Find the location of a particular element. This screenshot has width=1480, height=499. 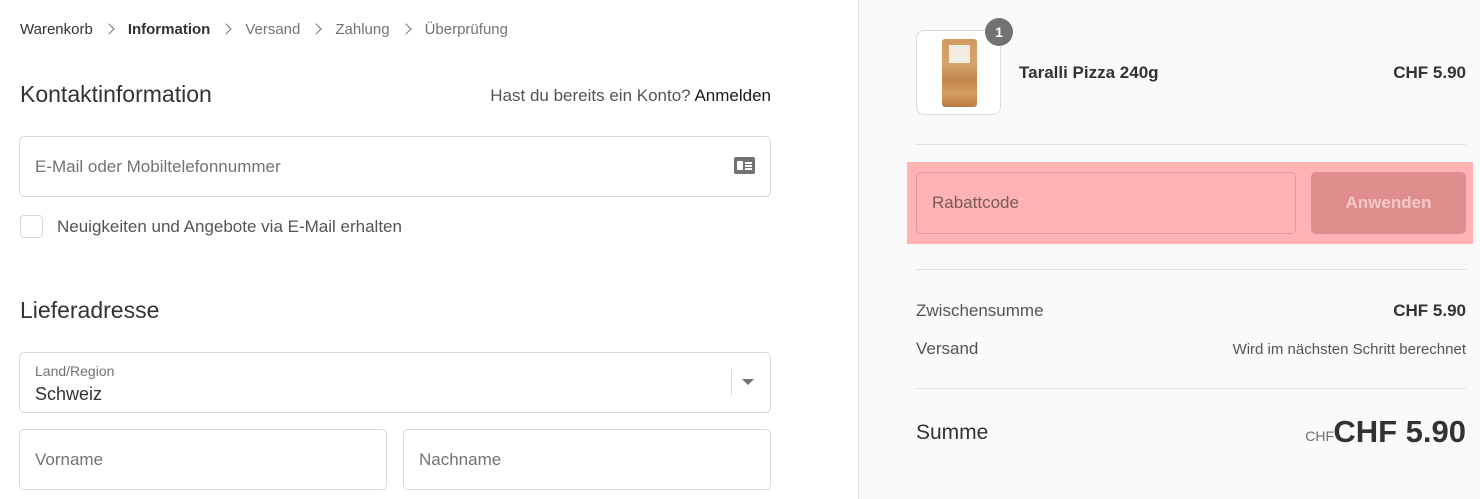

breadcrumb-review: Überprüfung is located at coordinates (466, 29).